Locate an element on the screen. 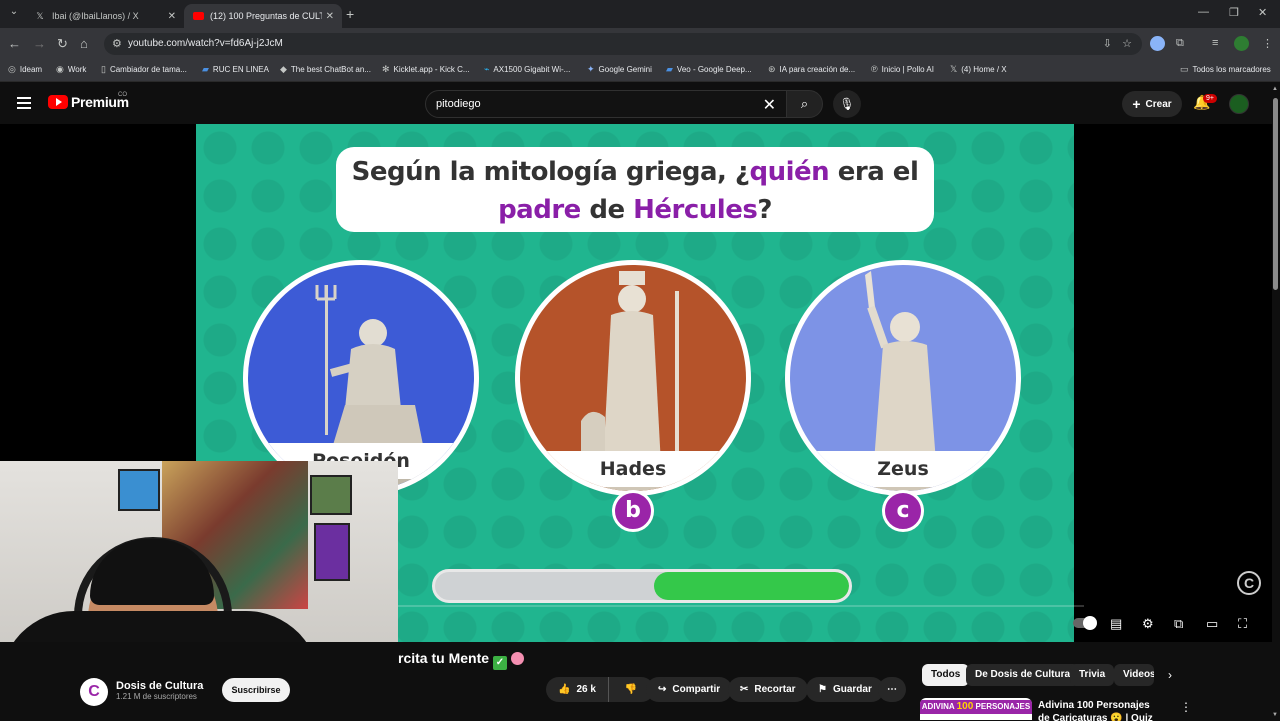 The height and width of the screenshot is (721, 1280). miniplayer-icon: ⧉ is located at coordinates (1178, 624).